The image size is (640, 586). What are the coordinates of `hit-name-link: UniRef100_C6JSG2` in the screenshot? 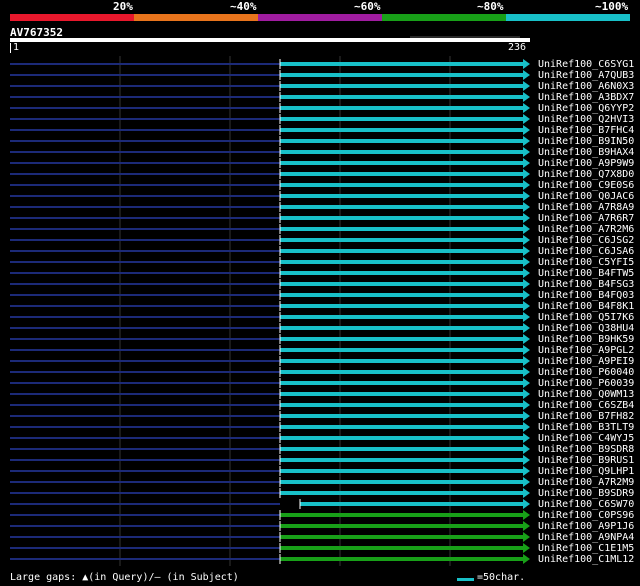 It's located at (586, 240).